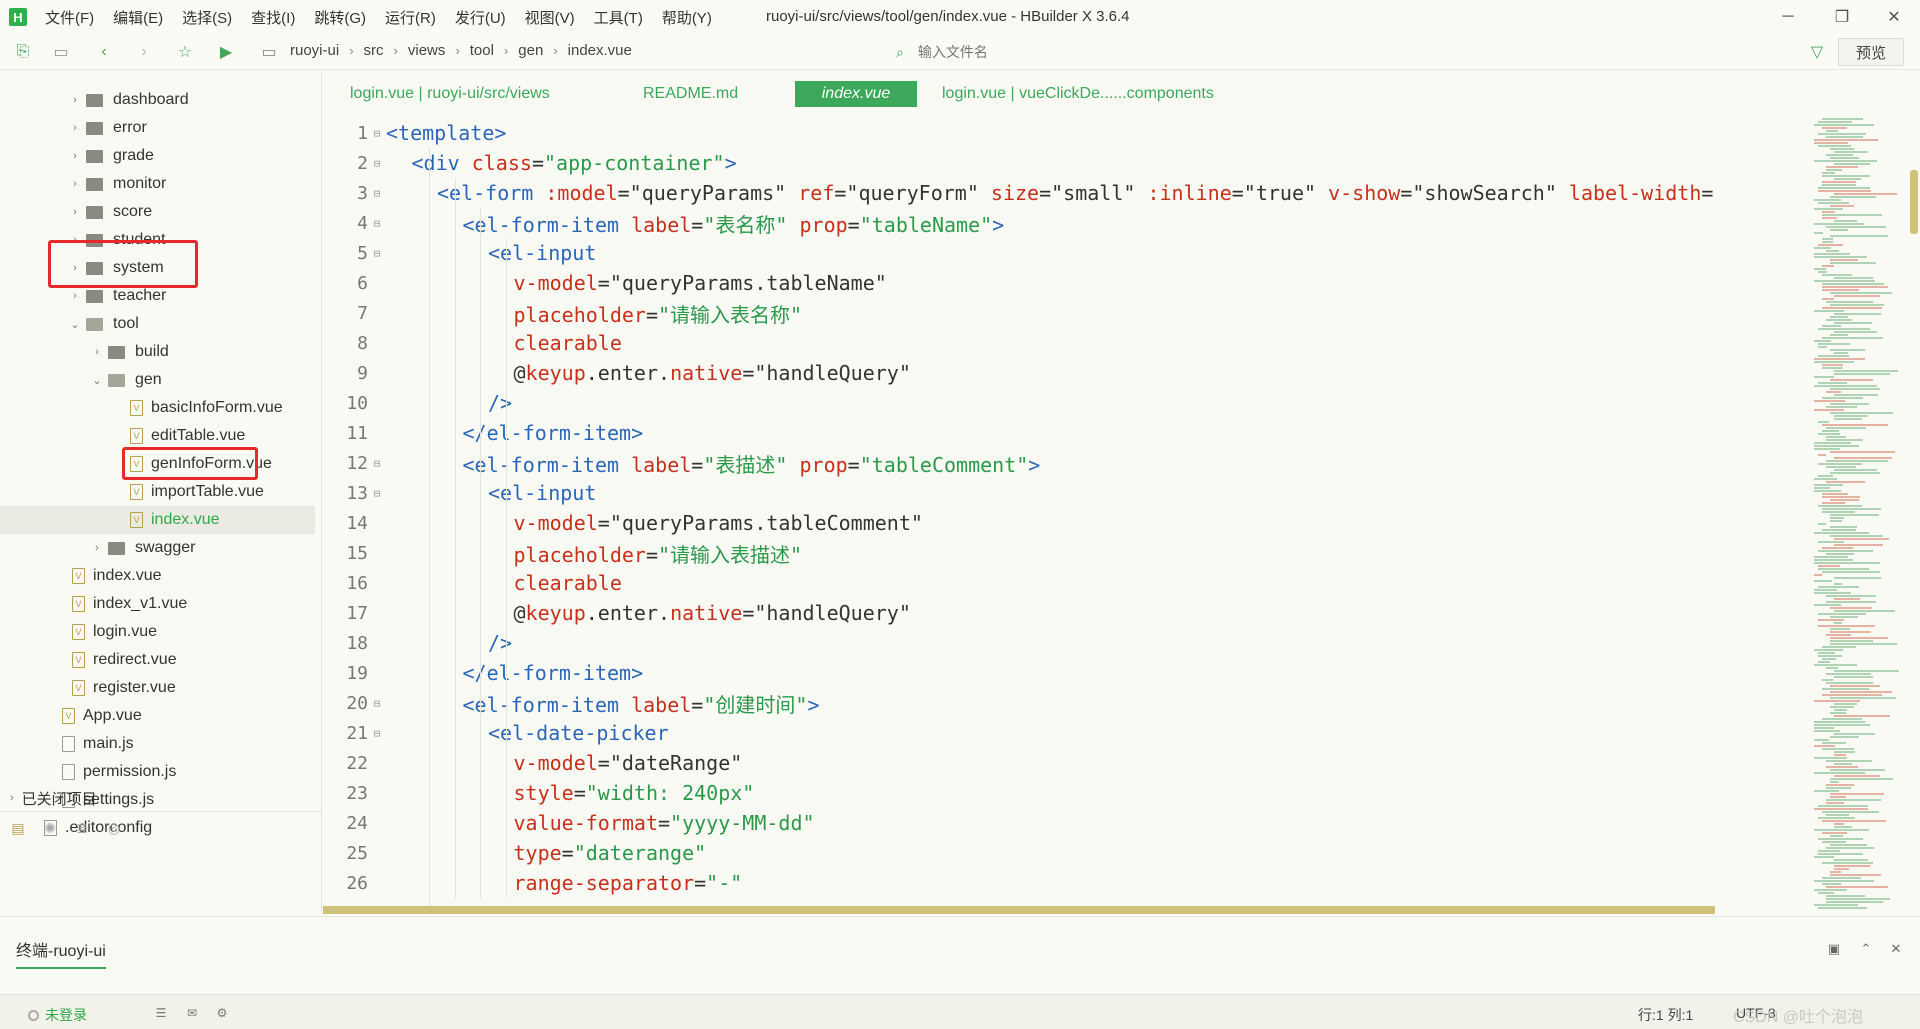 This screenshot has width=1920, height=1029. I want to click on tree-file: main.js, so click(157, 744).